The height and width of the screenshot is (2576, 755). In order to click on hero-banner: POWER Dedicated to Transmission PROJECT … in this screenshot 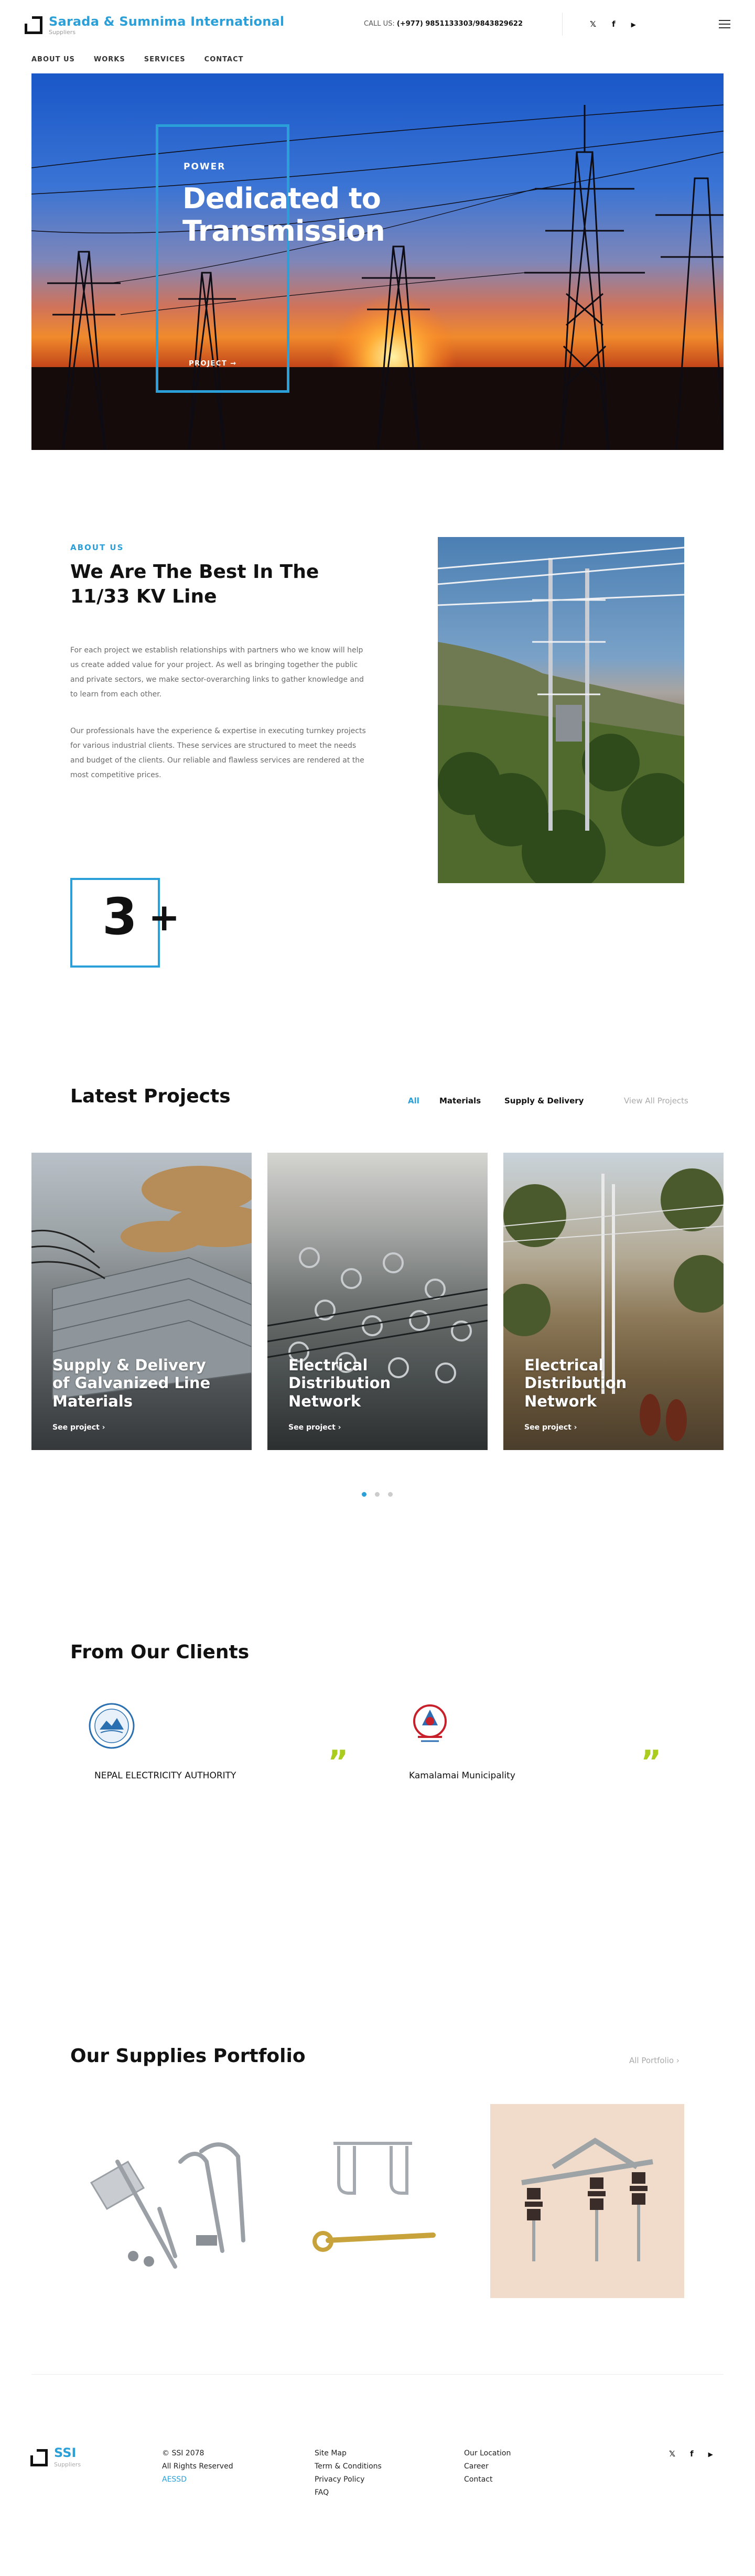, I will do `click(377, 261)`.